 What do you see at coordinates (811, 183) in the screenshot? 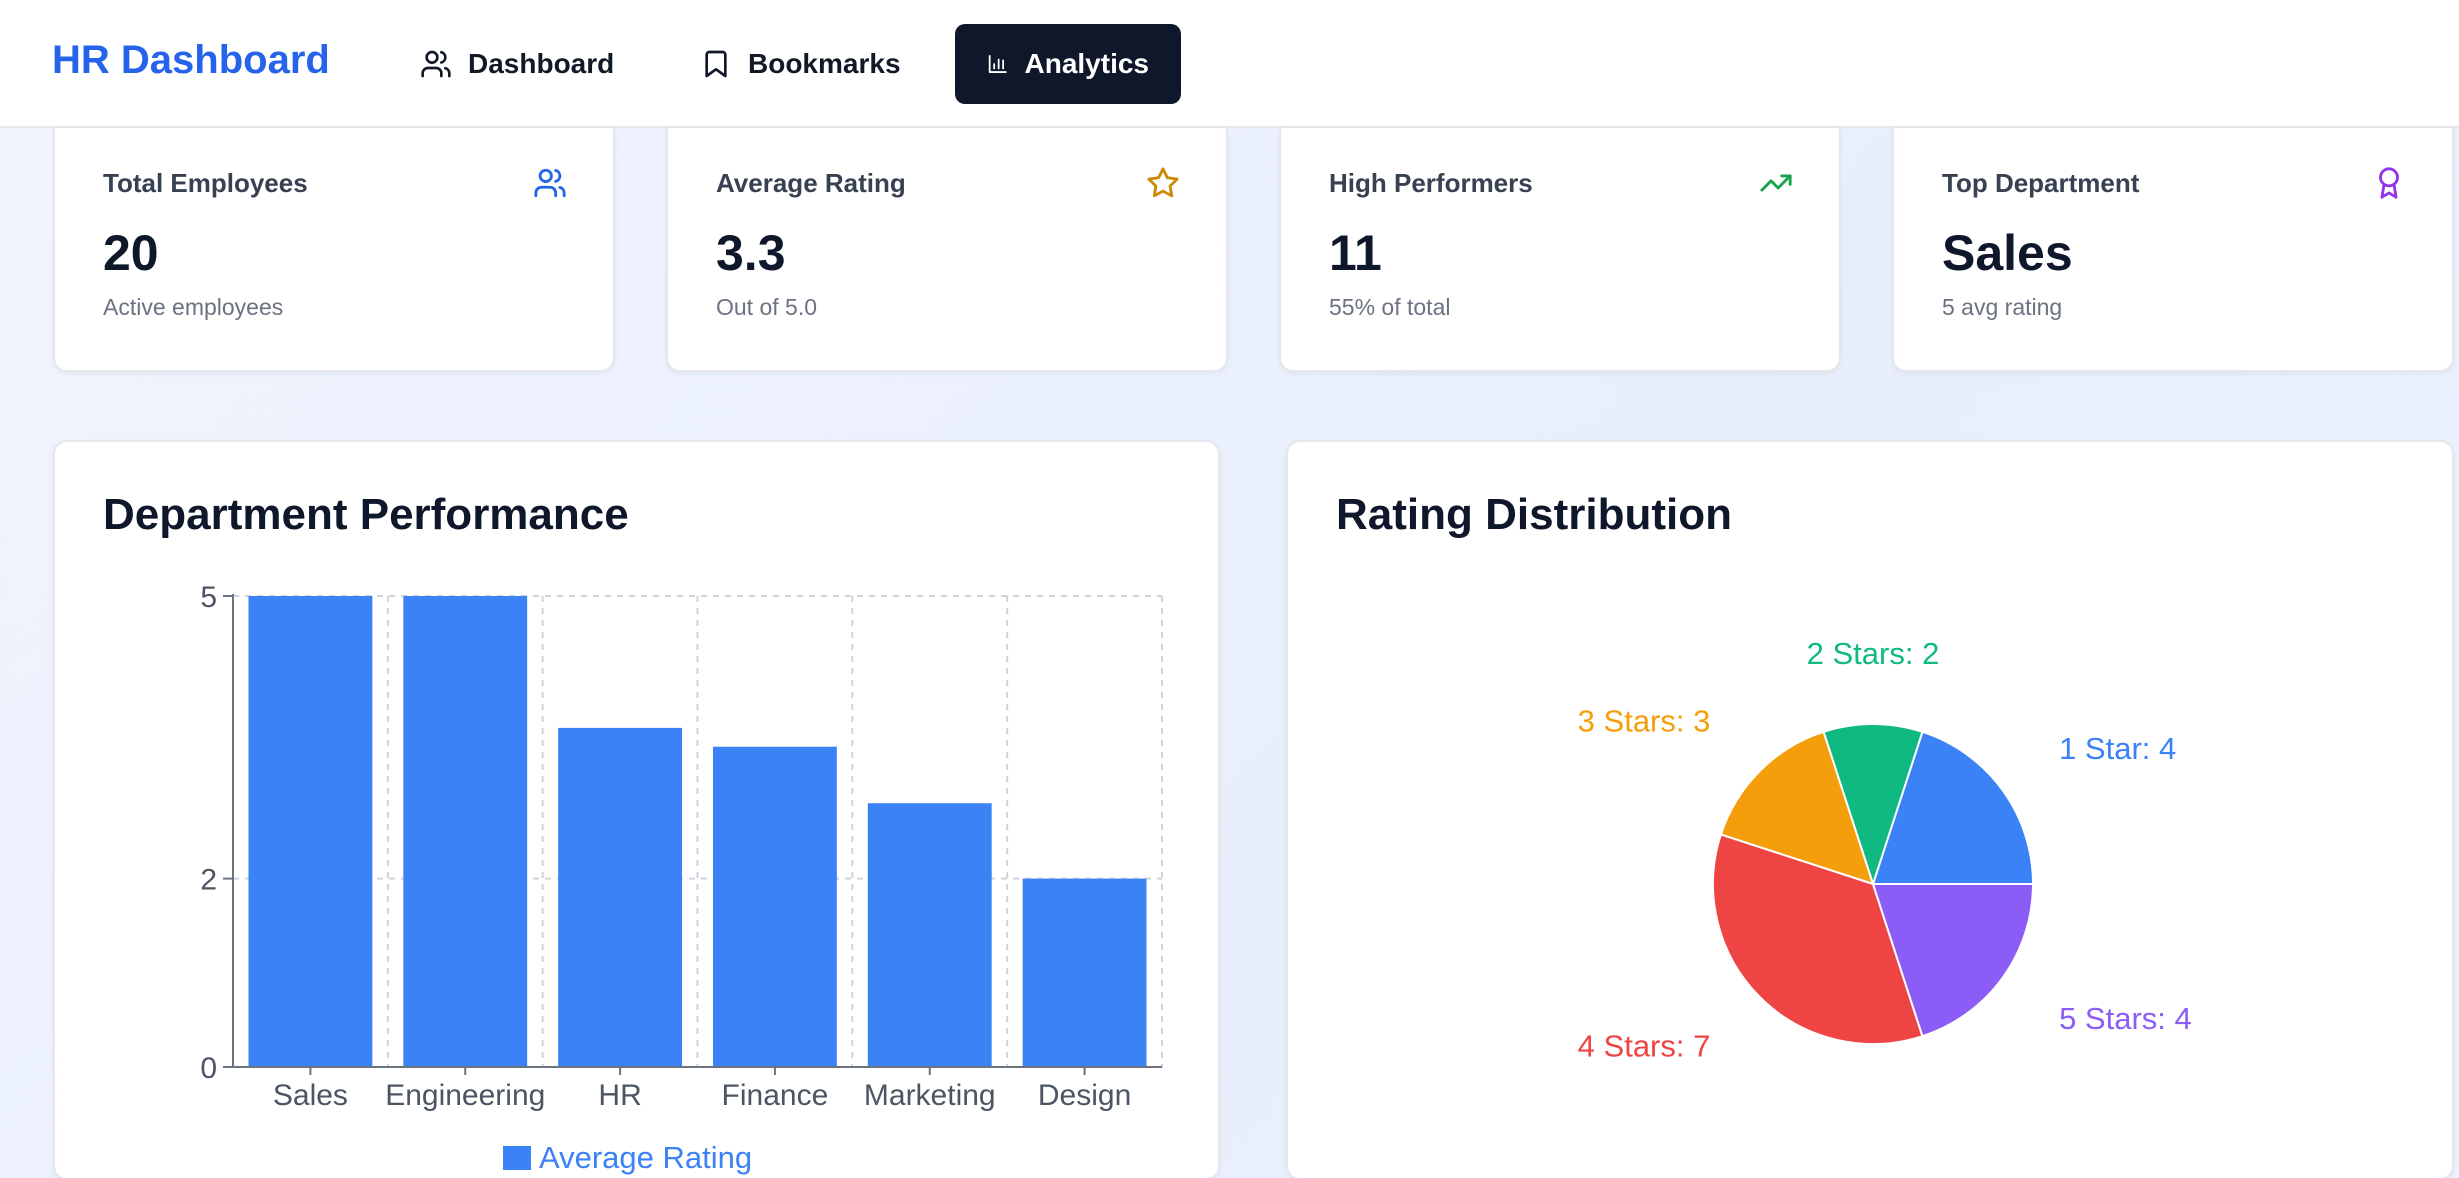
I see `stat-title: Average Rating` at bounding box center [811, 183].